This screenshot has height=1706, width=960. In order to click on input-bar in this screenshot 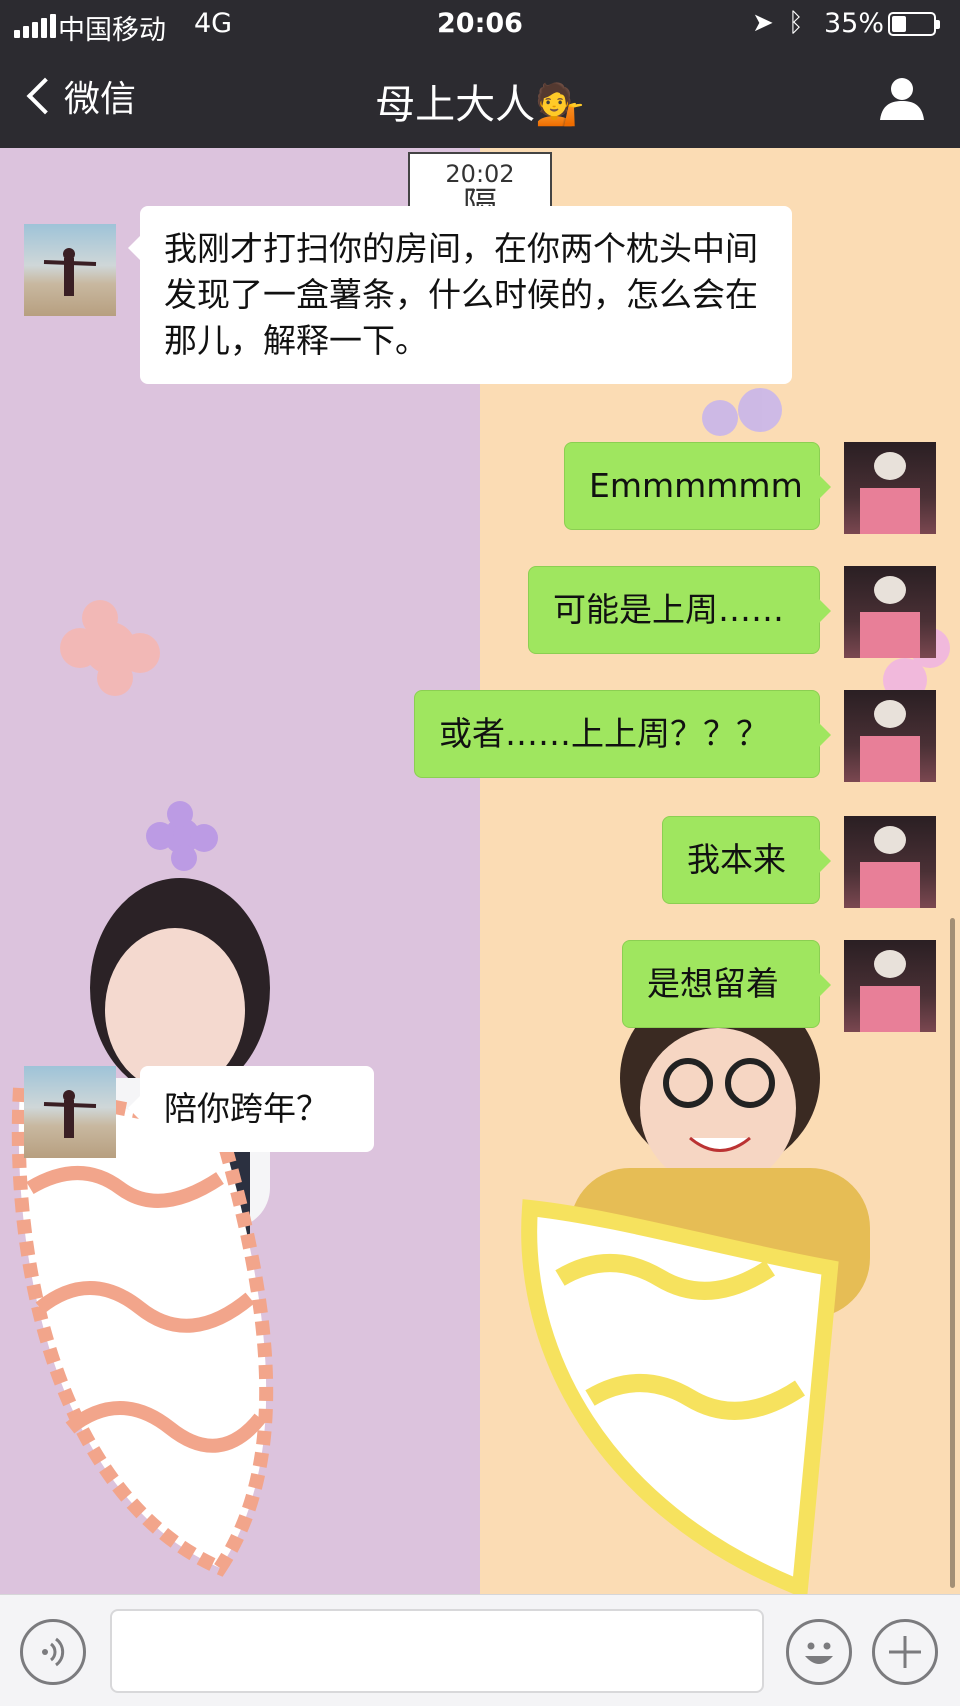, I will do `click(480, 1650)`.